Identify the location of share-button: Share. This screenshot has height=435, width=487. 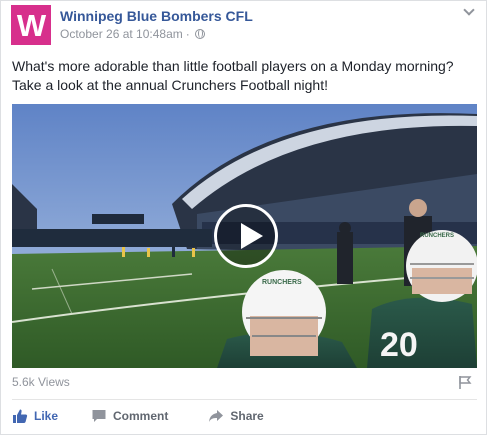
(236, 416).